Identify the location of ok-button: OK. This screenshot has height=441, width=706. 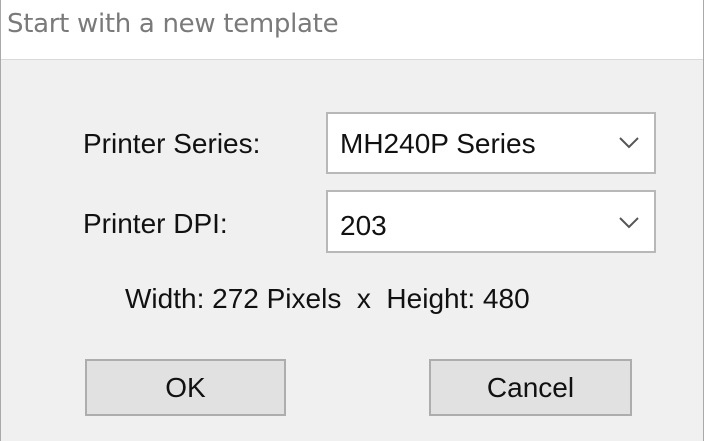
(185, 387).